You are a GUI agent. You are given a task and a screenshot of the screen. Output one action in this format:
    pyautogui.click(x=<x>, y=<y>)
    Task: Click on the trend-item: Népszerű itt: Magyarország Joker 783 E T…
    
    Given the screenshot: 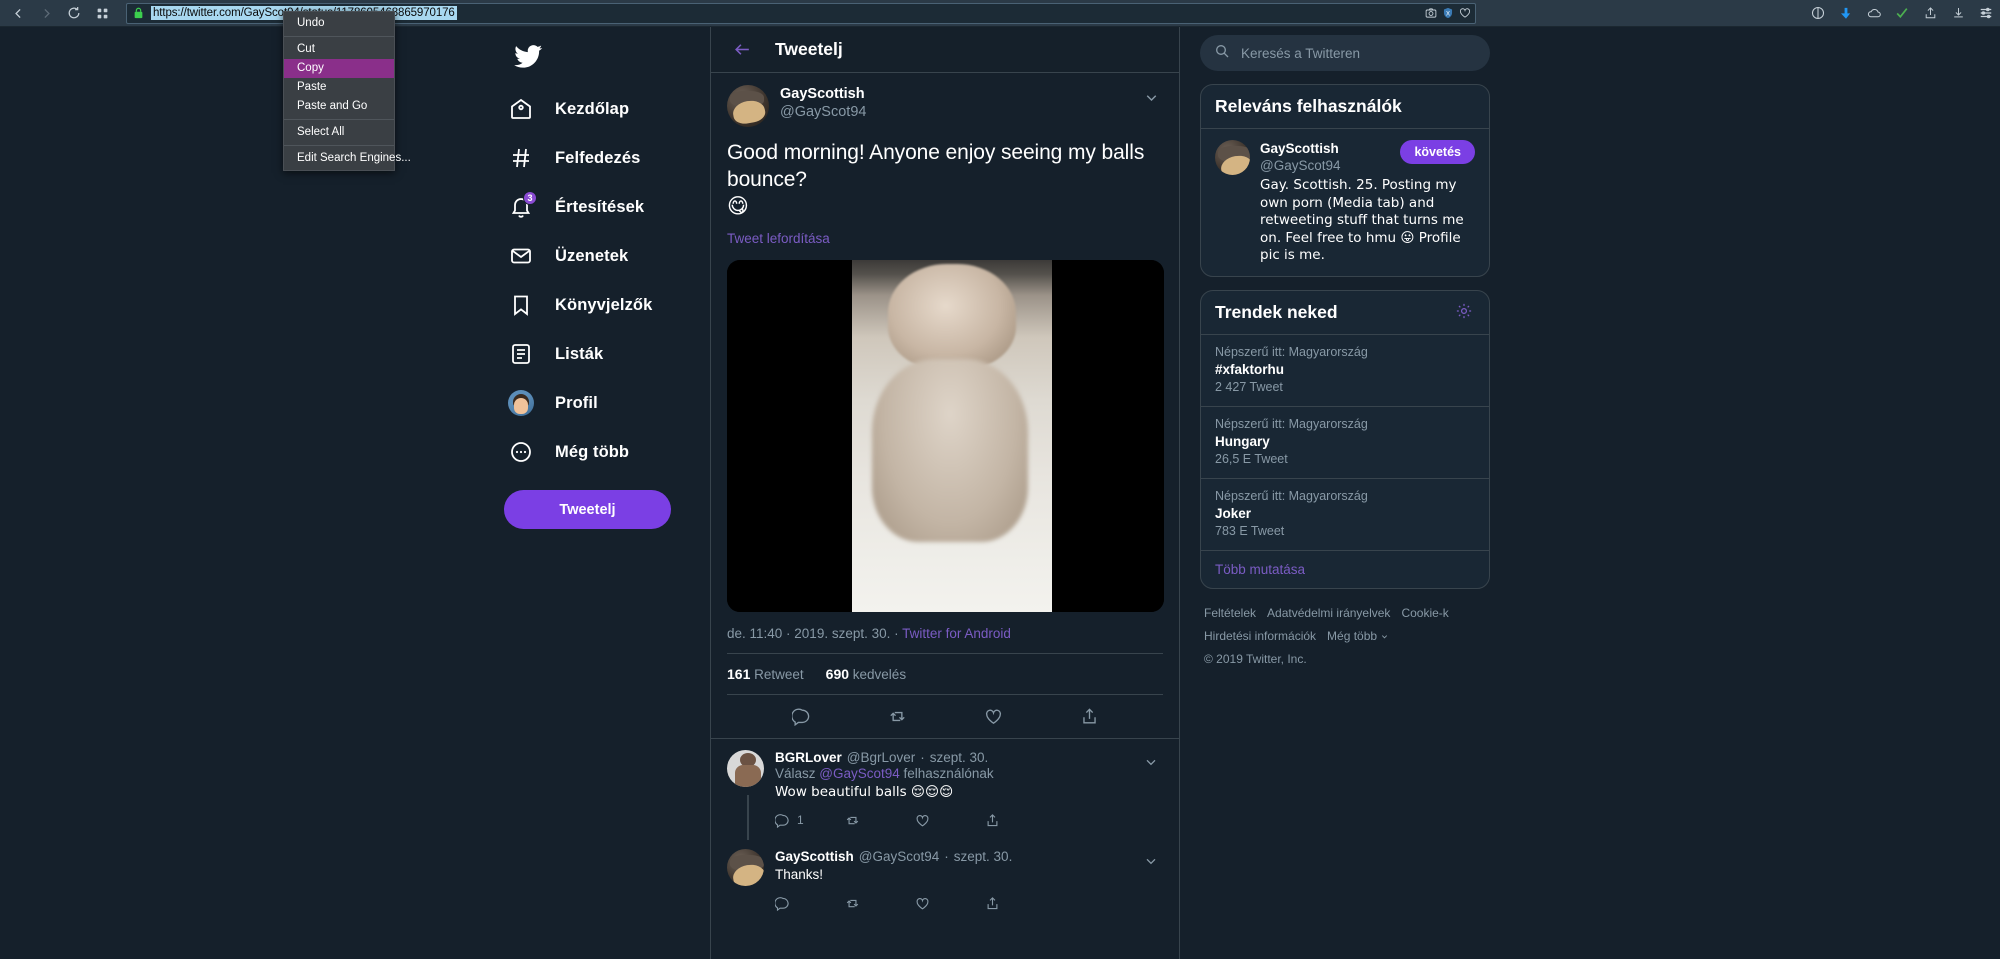 What is the action you would take?
    pyautogui.click(x=1345, y=513)
    